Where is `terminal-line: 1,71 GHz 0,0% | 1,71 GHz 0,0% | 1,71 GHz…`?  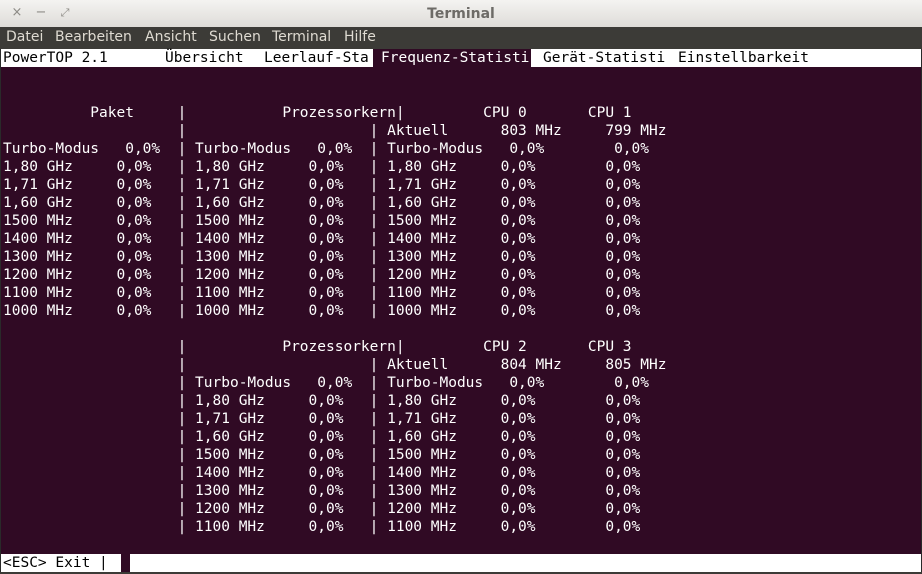 terminal-line: 1,71 GHz 0,0% | 1,71 GHz 0,0% | 1,71 GHz… is located at coordinates (322, 185).